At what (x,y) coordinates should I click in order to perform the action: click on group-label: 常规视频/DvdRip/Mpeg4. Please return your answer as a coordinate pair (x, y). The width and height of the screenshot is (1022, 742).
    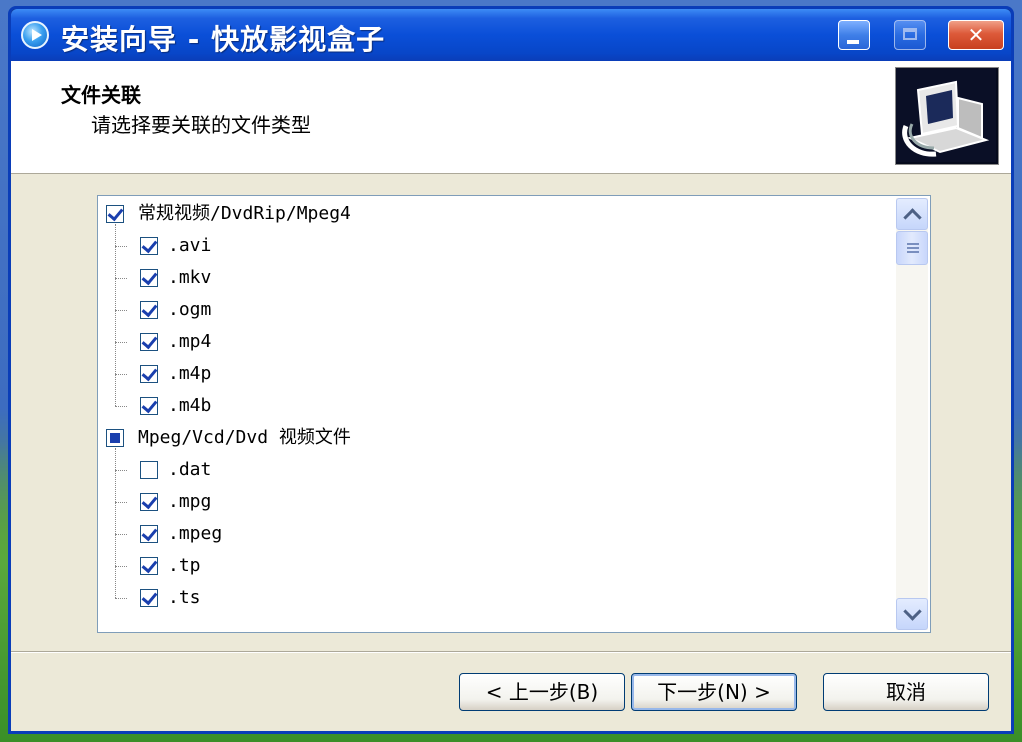
    Looking at the image, I should click on (244, 213).